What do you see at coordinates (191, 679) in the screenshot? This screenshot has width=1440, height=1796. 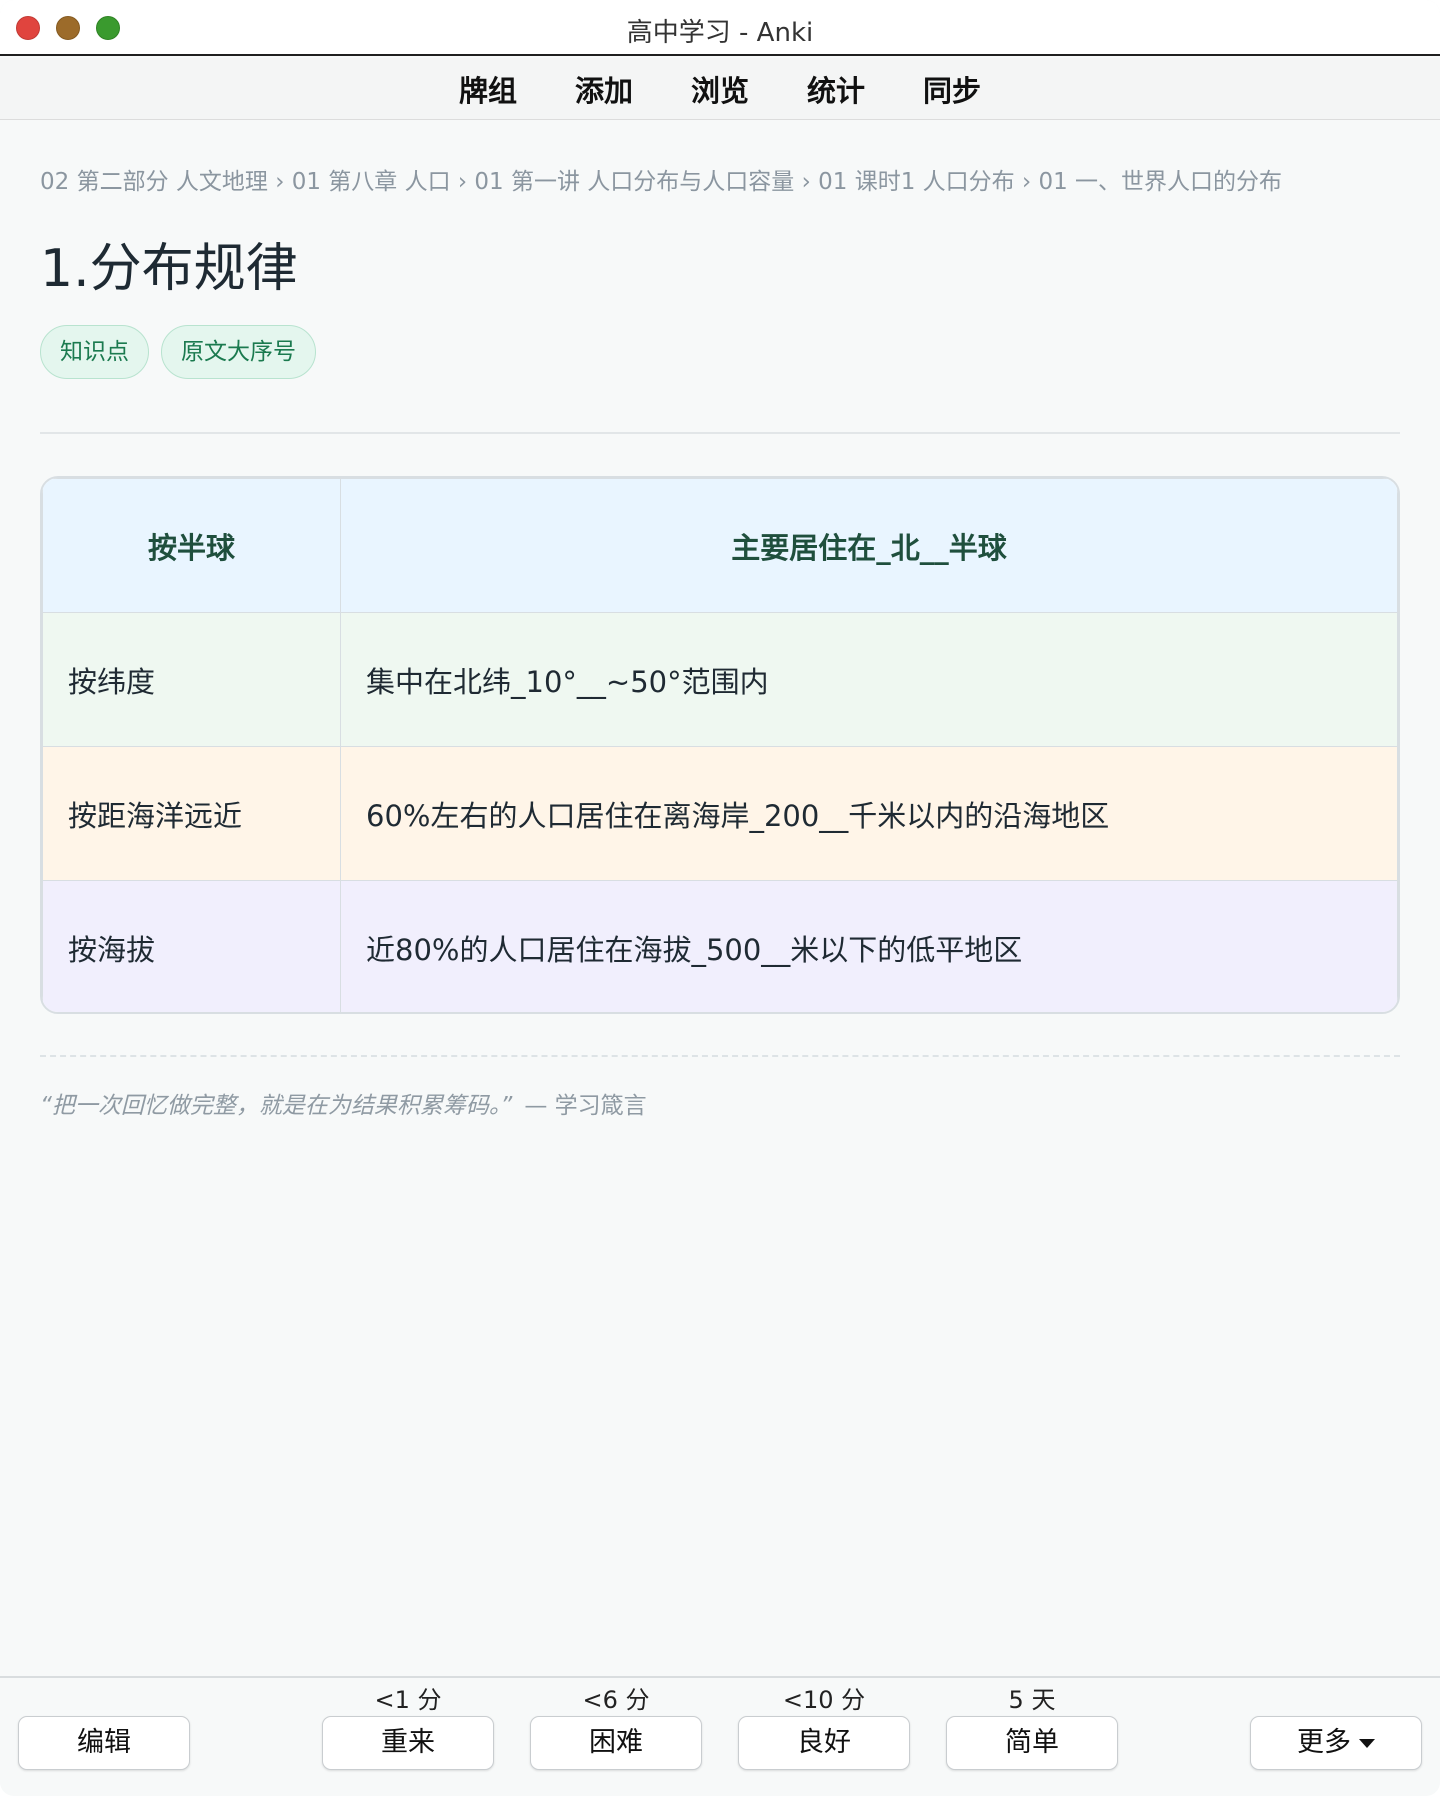 I see `table-row-label: 按纬度` at bounding box center [191, 679].